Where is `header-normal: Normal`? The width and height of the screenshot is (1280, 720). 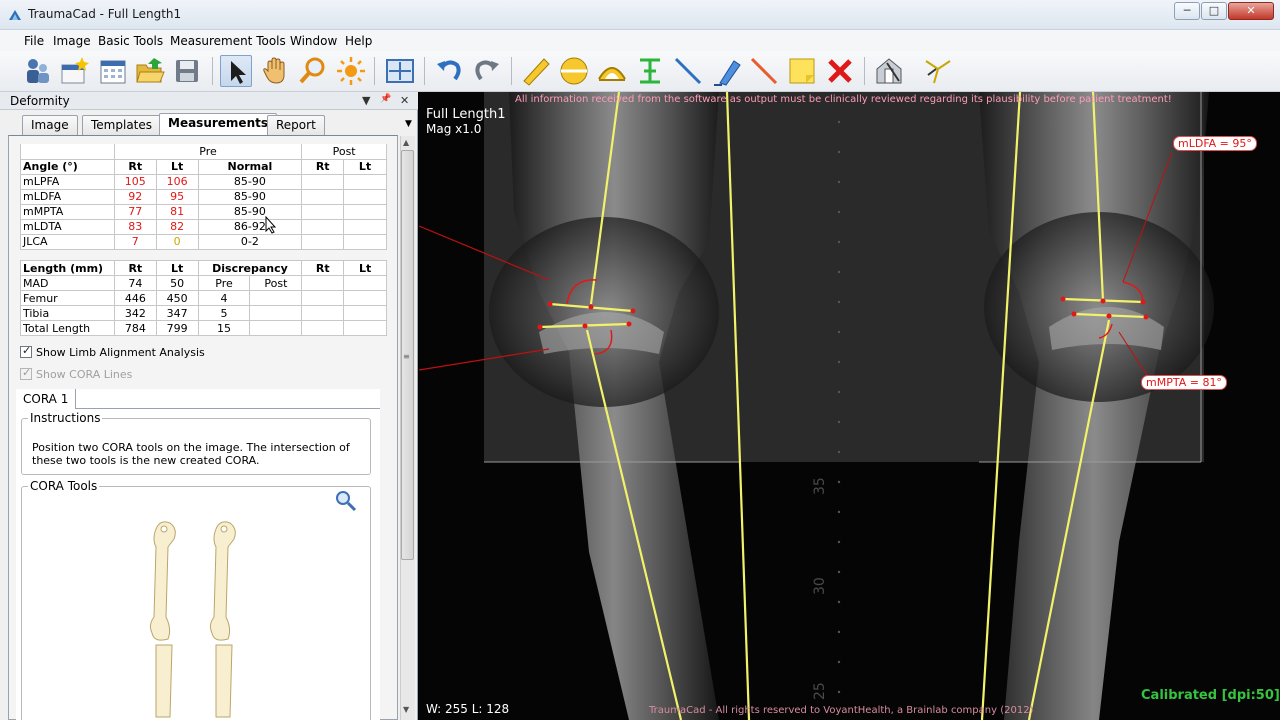
header-normal: Normal is located at coordinates (250, 166).